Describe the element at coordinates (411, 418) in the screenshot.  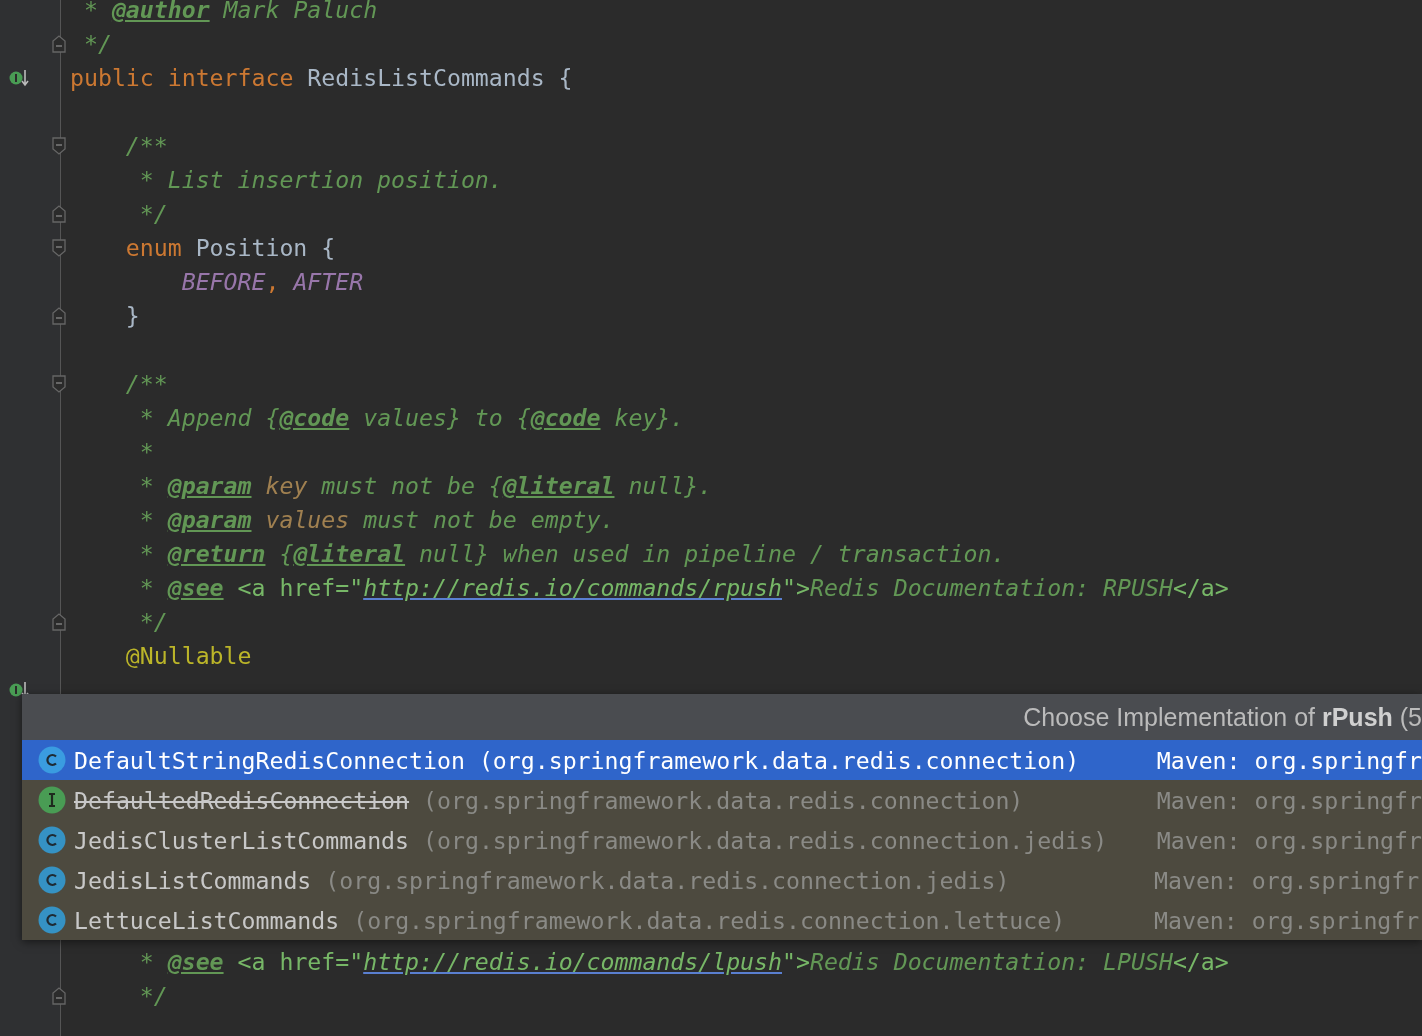
I see `code-line: * Append {@code values} to {@code key}.` at that location.